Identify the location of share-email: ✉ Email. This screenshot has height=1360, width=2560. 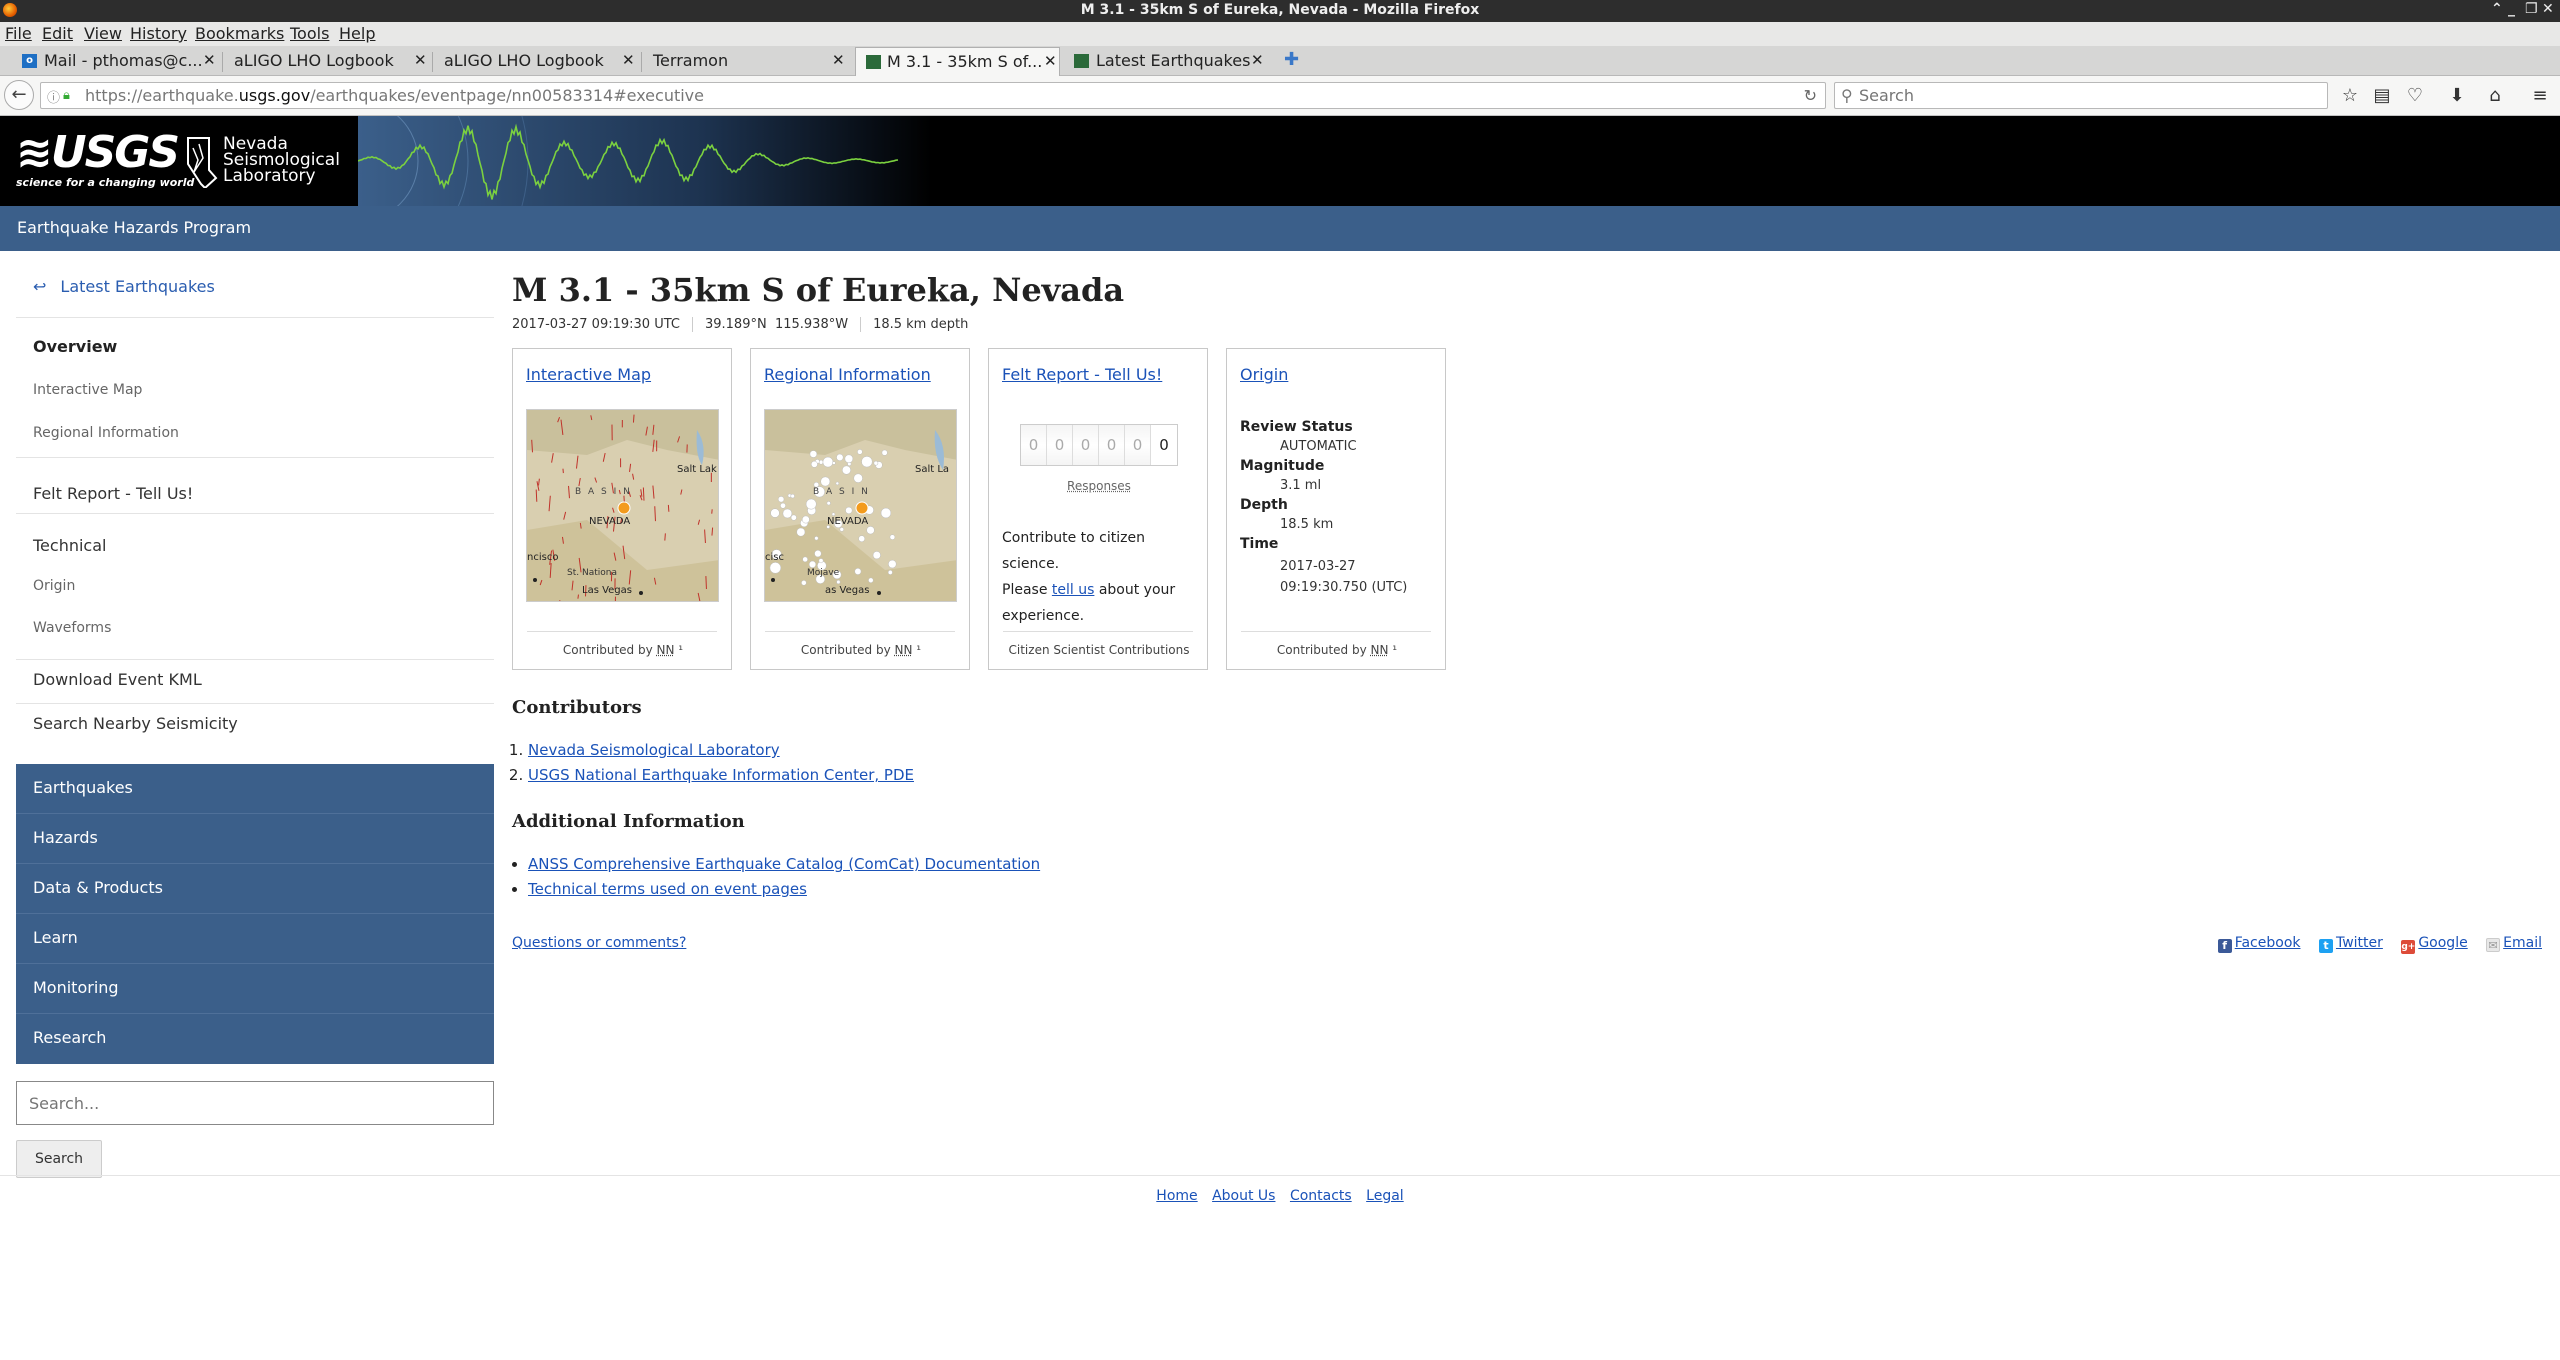
(2514, 943).